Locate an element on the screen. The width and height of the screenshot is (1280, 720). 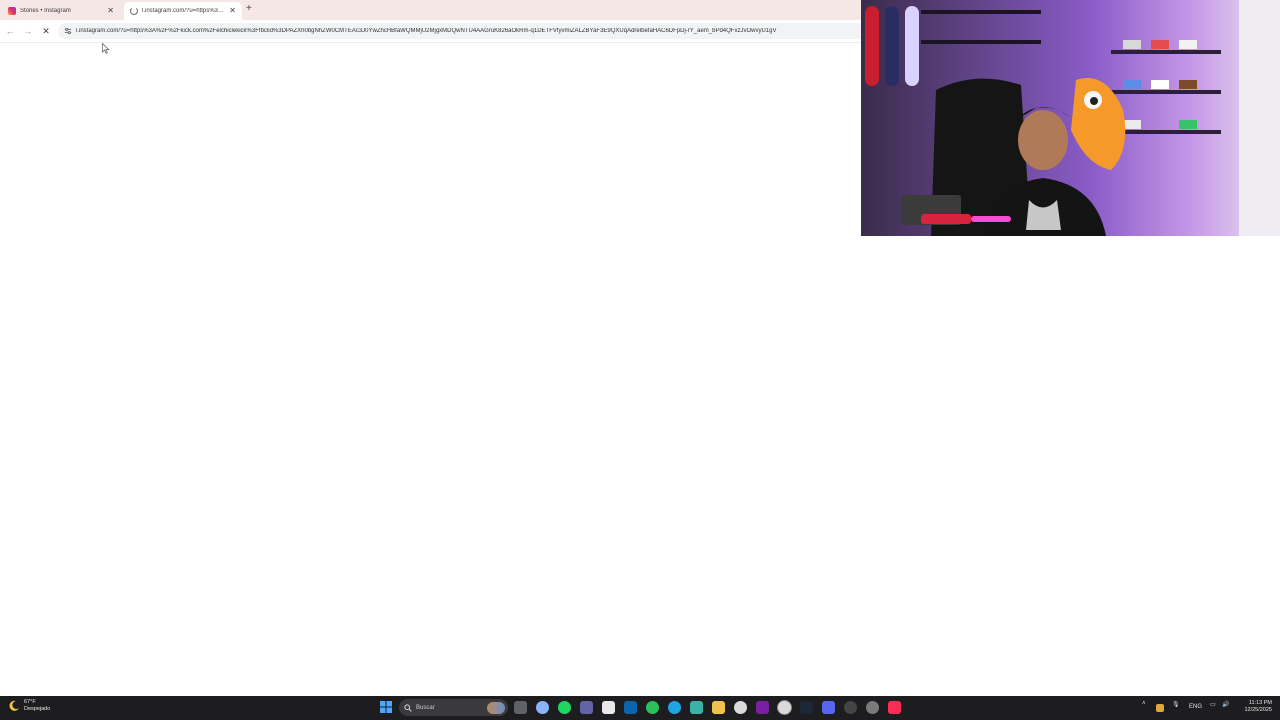
arrow-left-icon: ← is located at coordinates (10, 31).